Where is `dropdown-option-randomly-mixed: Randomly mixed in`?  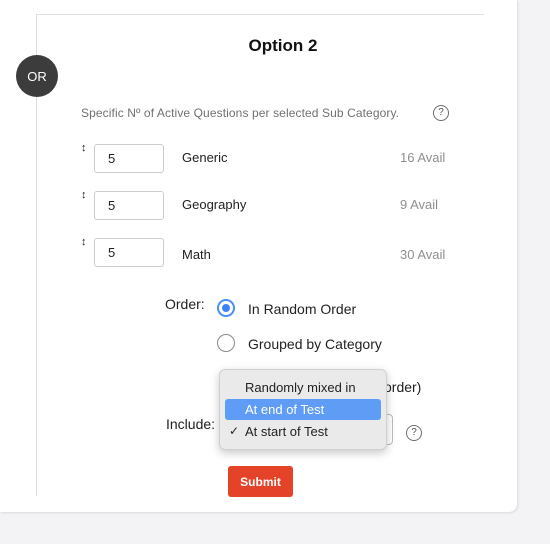 dropdown-option-randomly-mixed: Randomly mixed in is located at coordinates (303, 387).